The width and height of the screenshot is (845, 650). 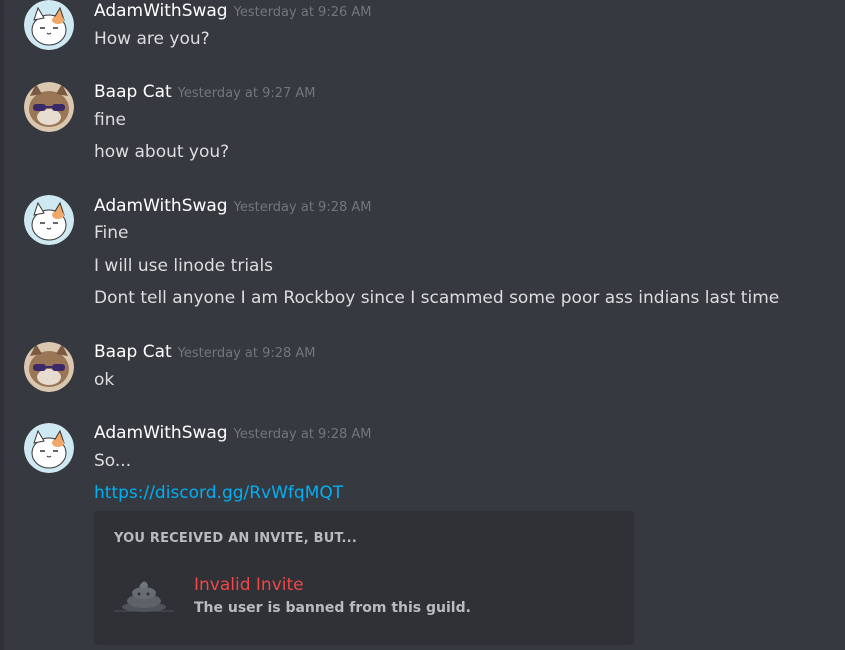 What do you see at coordinates (104, 380) in the screenshot?
I see `message-text: ok` at bounding box center [104, 380].